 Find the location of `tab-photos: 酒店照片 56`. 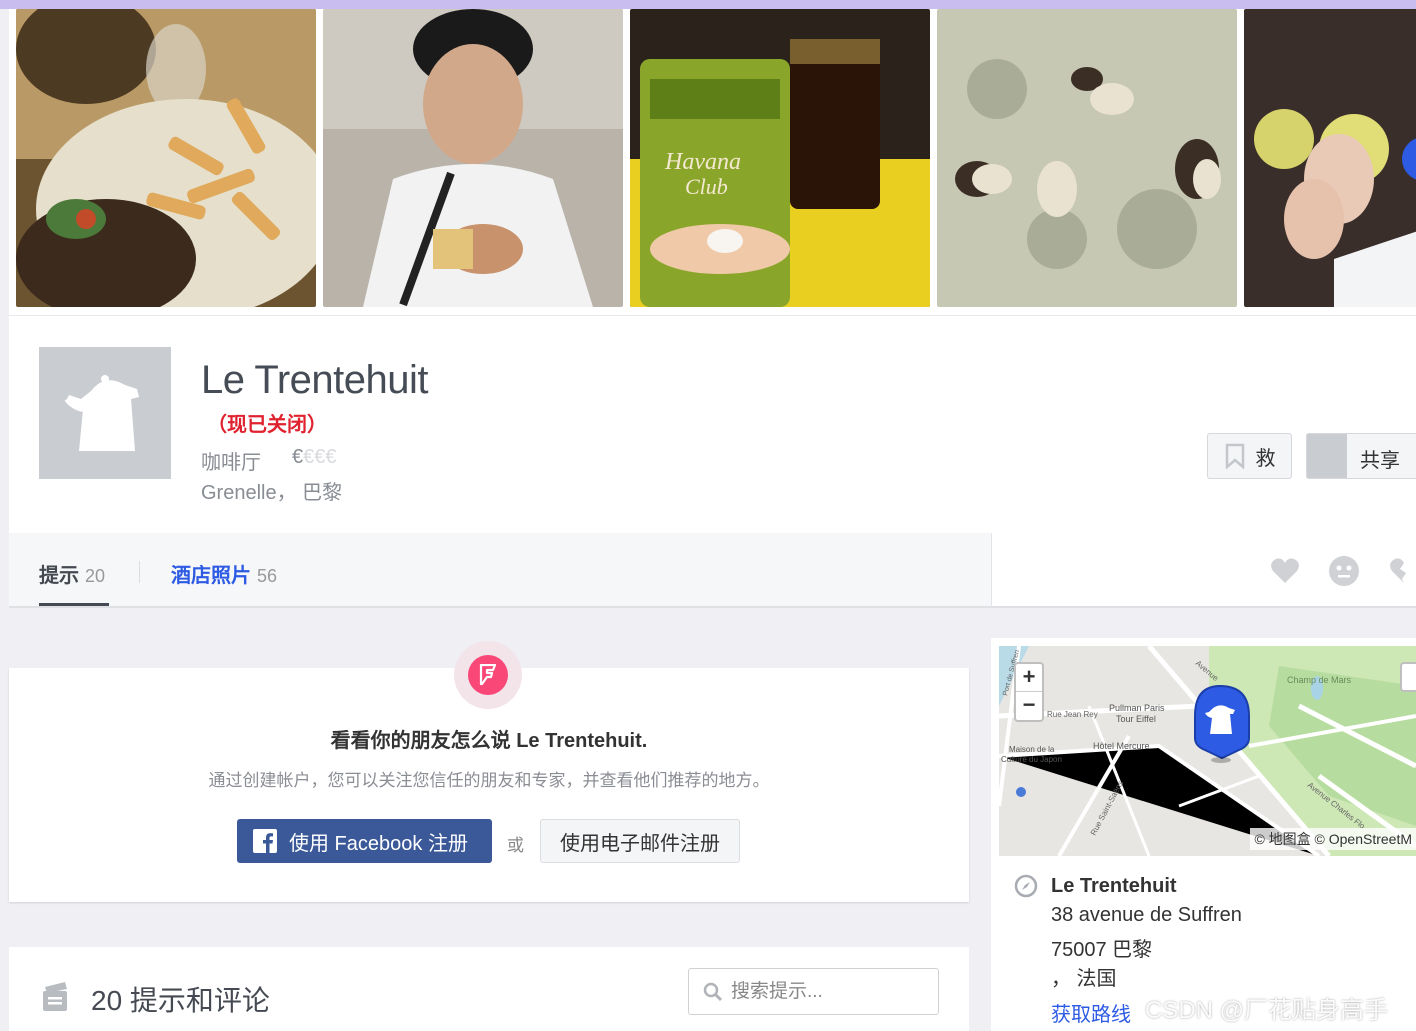

tab-photos: 酒店照片 56 is located at coordinates (224, 573).